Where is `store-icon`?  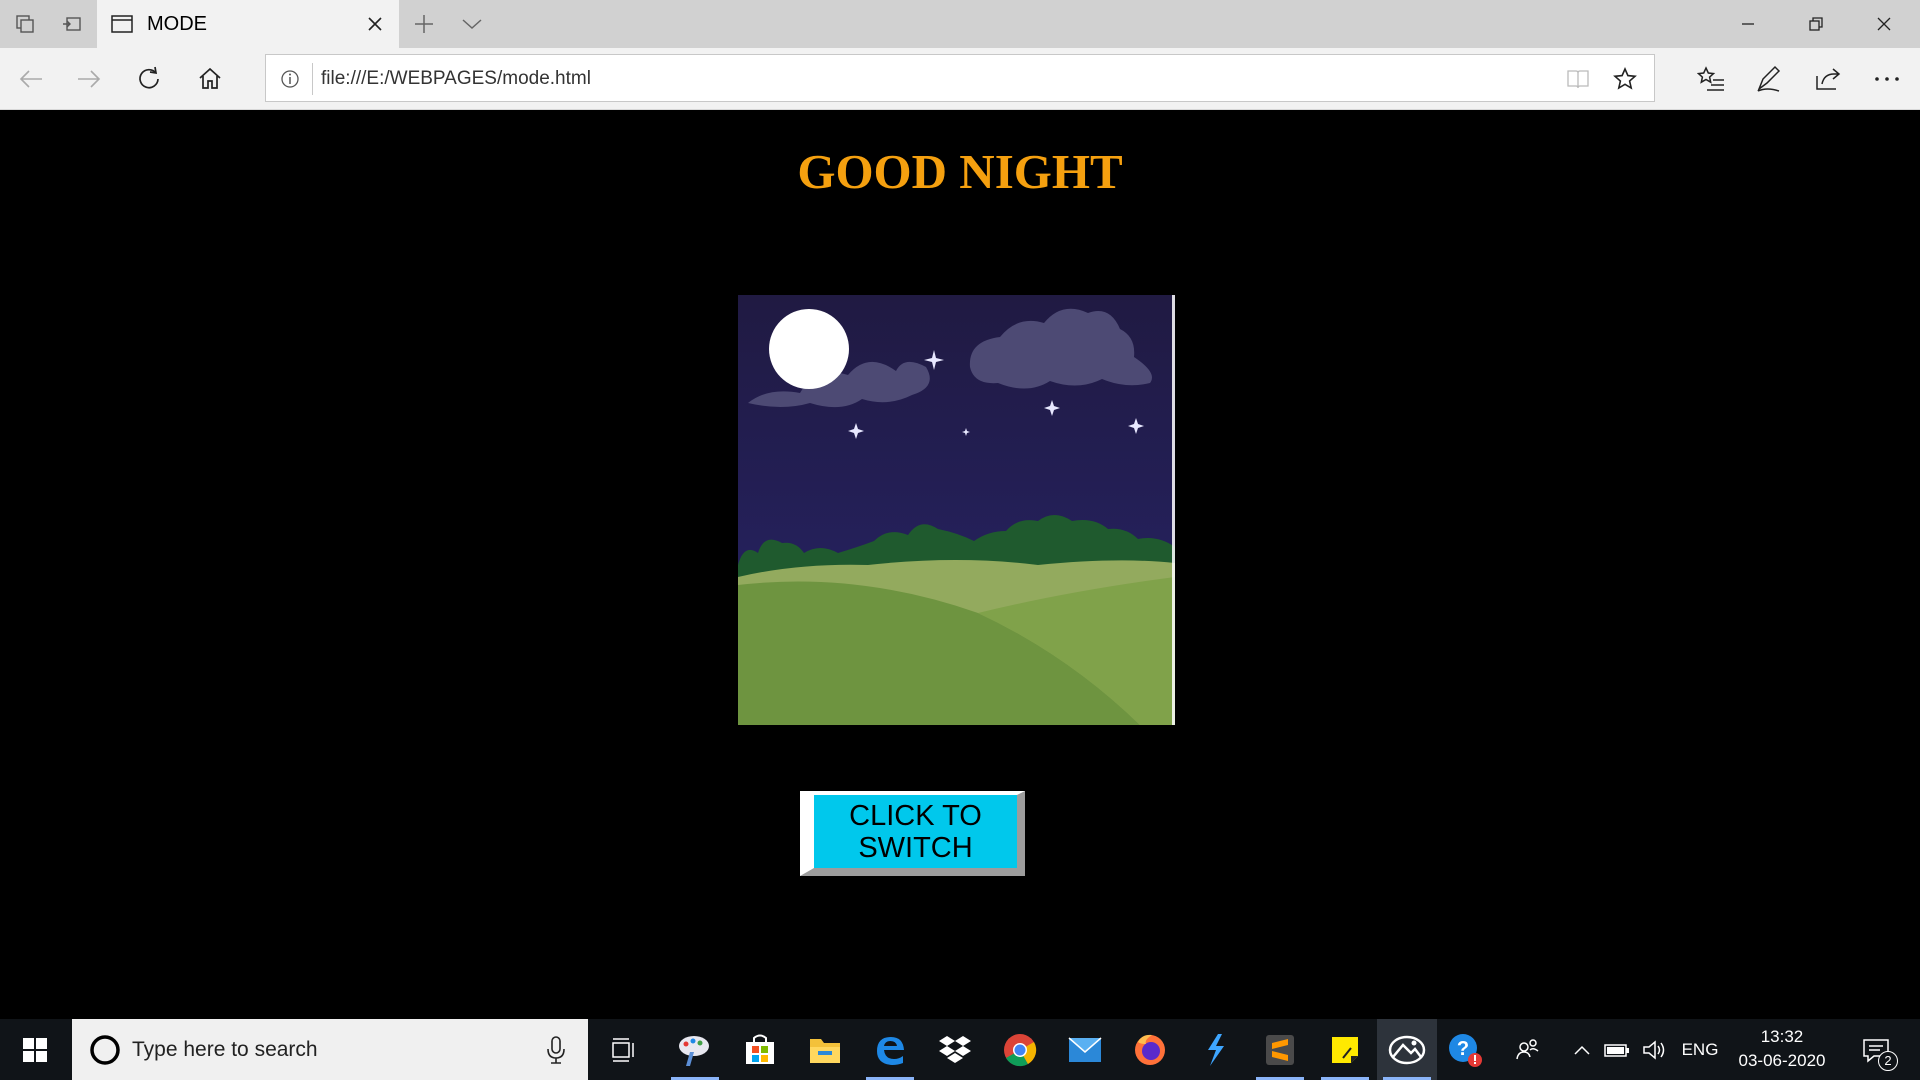
store-icon is located at coordinates (760, 1049).